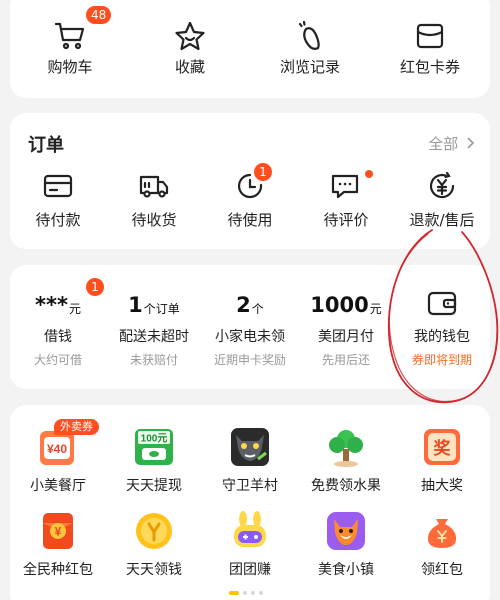 Image resolution: width=500 pixels, height=600 pixels. What do you see at coordinates (470, 144) in the screenshot?
I see `chevron-right-icon` at bounding box center [470, 144].